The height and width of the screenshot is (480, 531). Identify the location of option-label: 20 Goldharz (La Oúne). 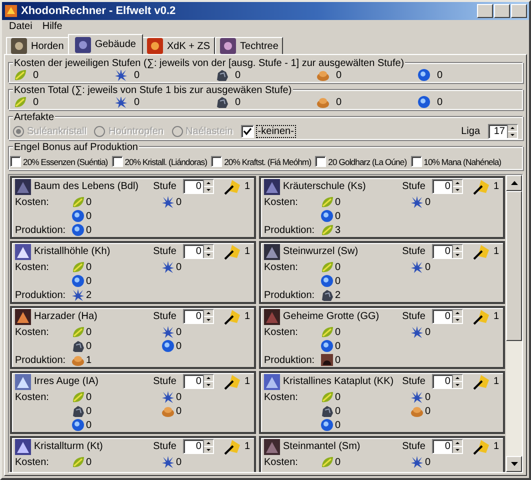
(367, 161).